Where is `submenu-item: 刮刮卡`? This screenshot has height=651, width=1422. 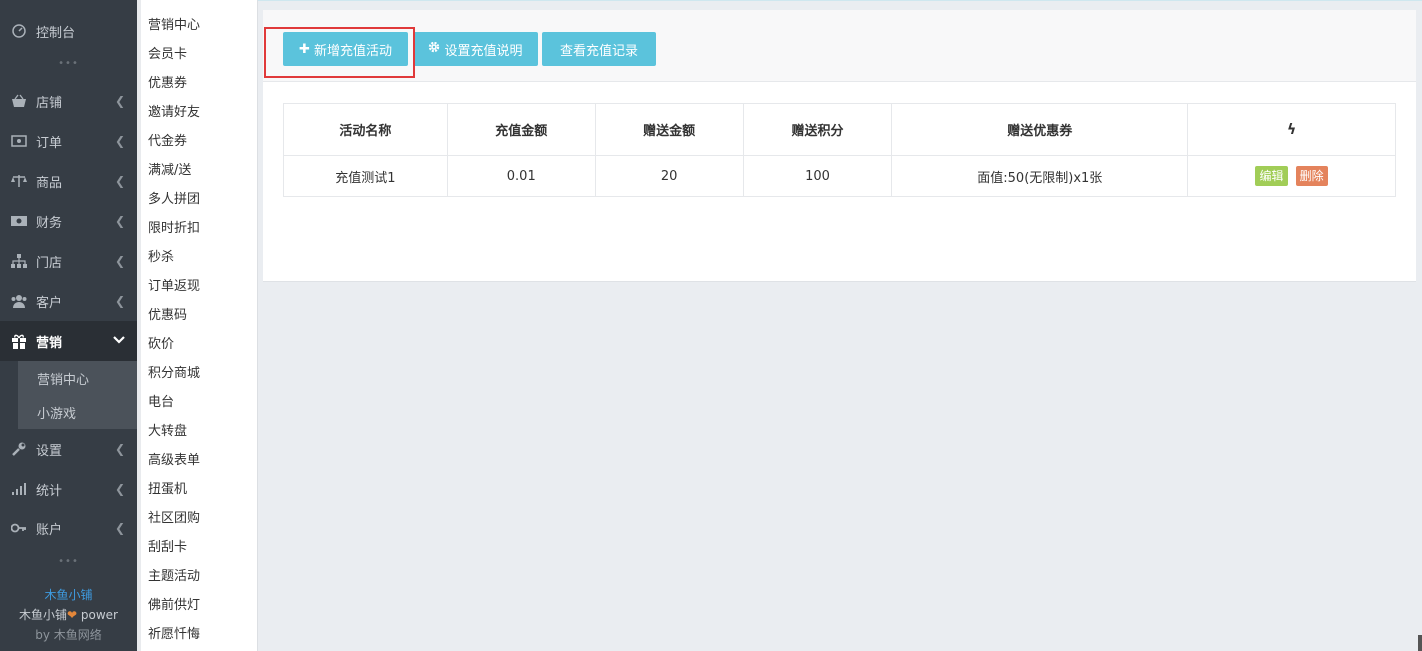 submenu-item: 刮刮卡 is located at coordinates (167, 548).